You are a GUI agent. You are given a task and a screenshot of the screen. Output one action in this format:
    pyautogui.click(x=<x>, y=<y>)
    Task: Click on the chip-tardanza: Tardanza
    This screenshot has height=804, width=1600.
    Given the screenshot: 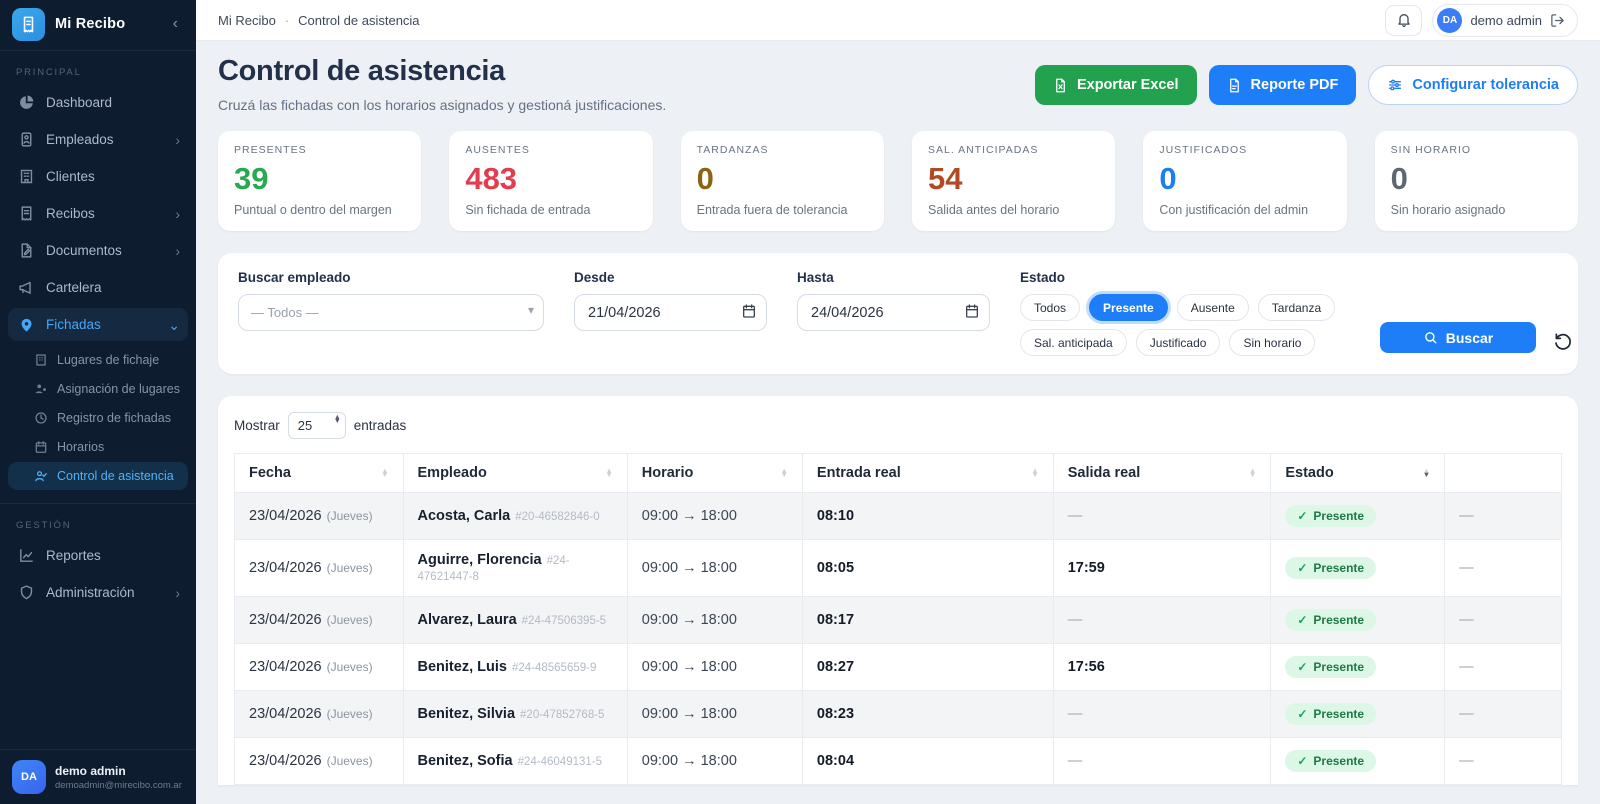 What is the action you would take?
    pyautogui.click(x=1296, y=307)
    